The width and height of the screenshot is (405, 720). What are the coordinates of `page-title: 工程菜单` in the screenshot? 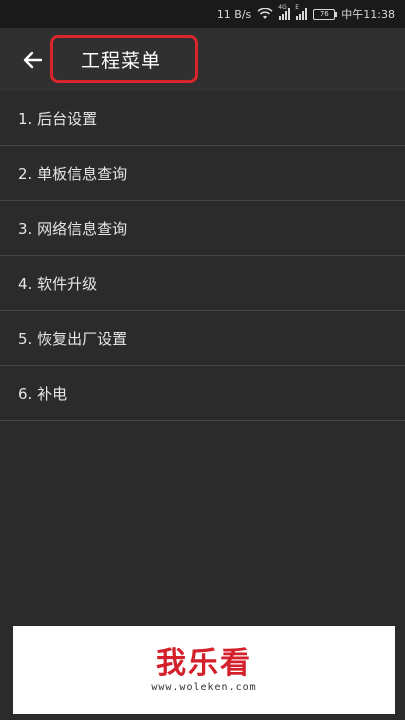 It's located at (121, 60).